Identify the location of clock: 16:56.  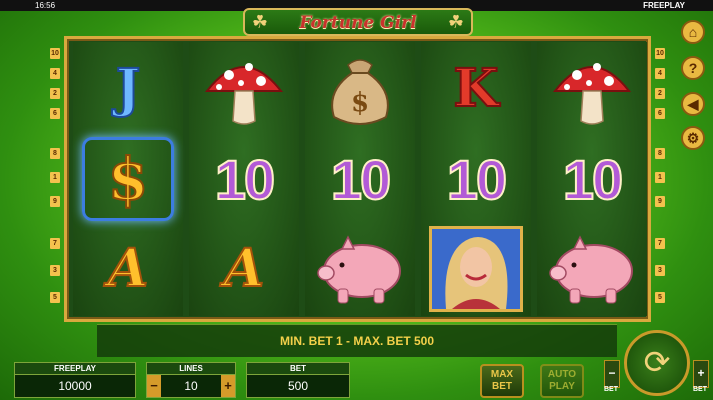
(45, 5).